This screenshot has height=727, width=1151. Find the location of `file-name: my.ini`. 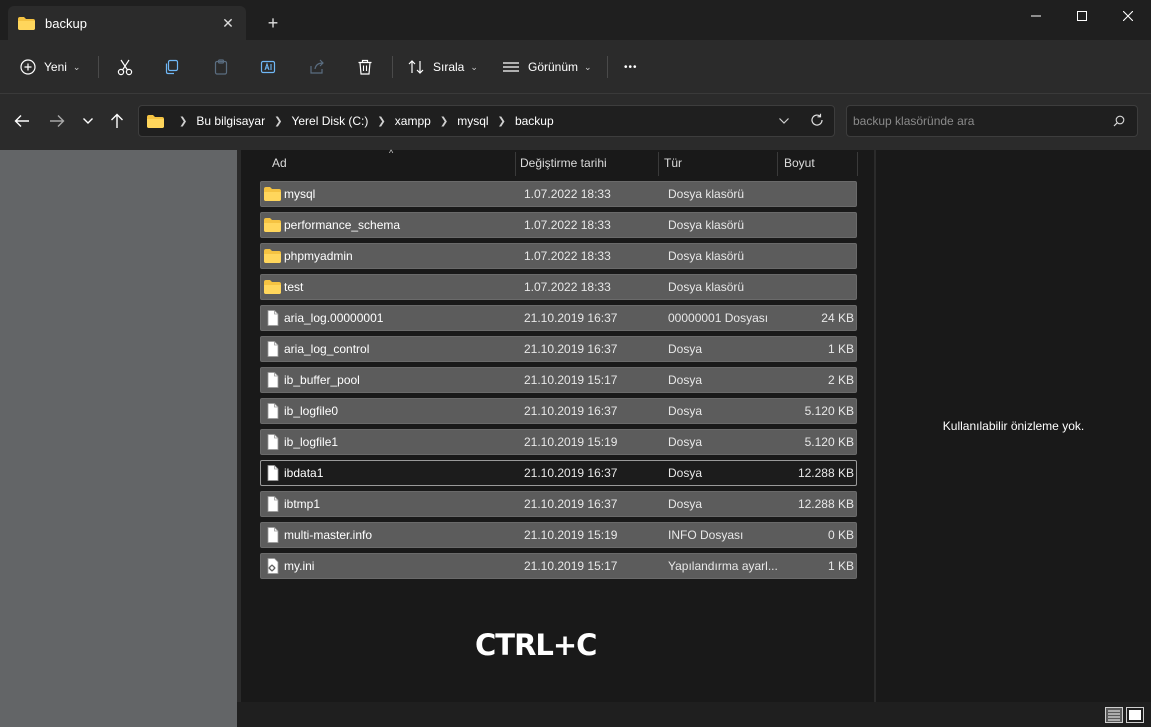

file-name: my.ini is located at coordinates (299, 566).